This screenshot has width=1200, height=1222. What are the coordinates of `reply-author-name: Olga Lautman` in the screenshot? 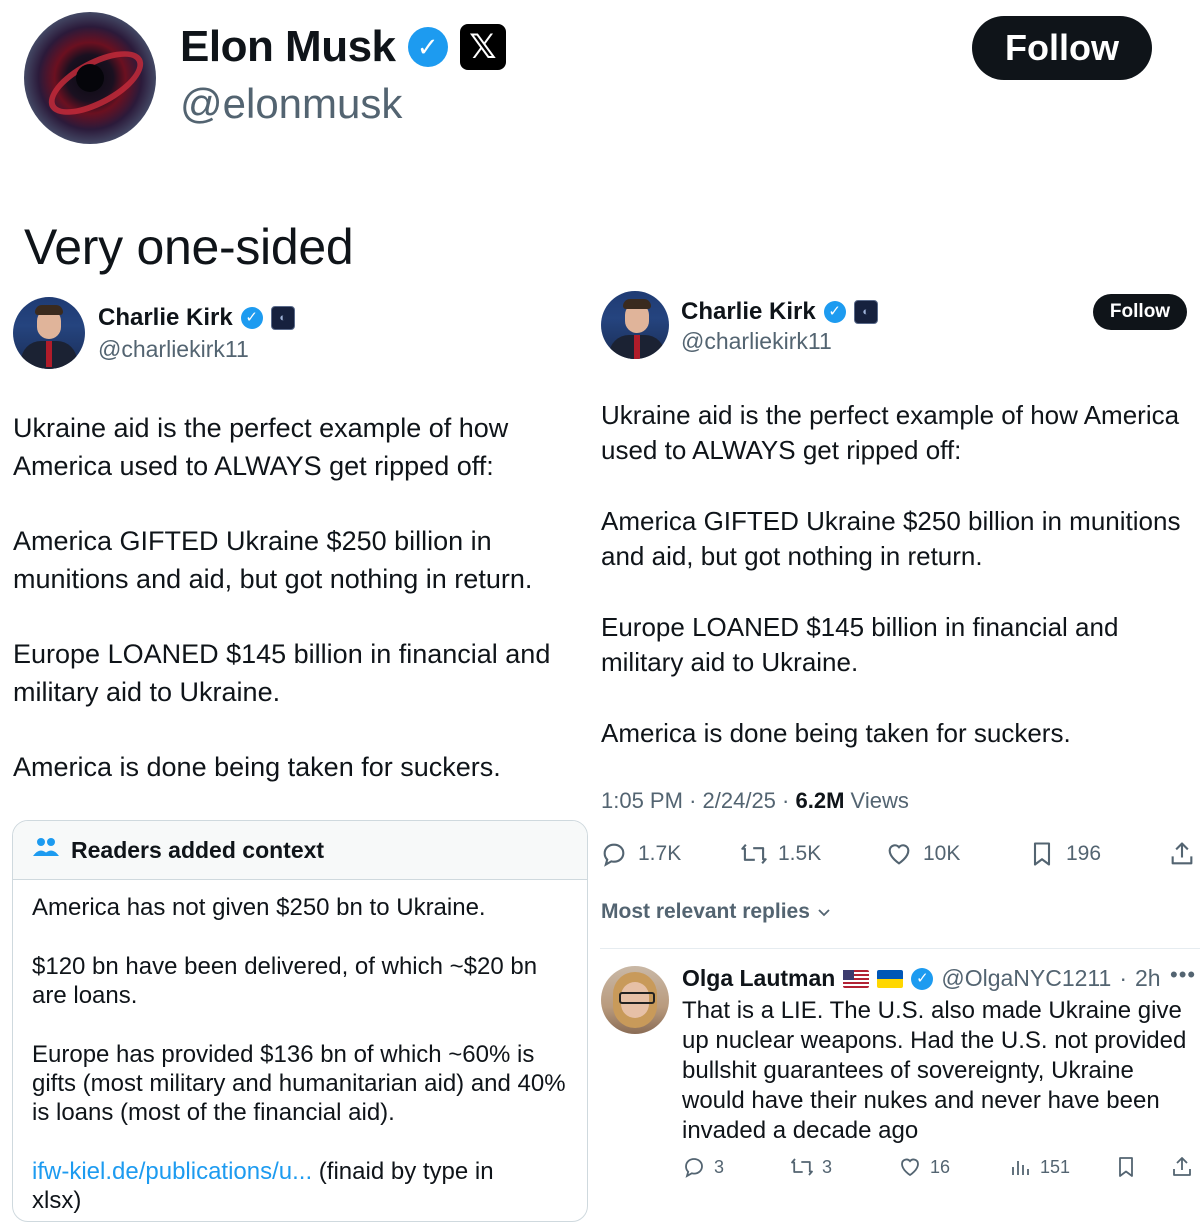 It's located at (758, 978).